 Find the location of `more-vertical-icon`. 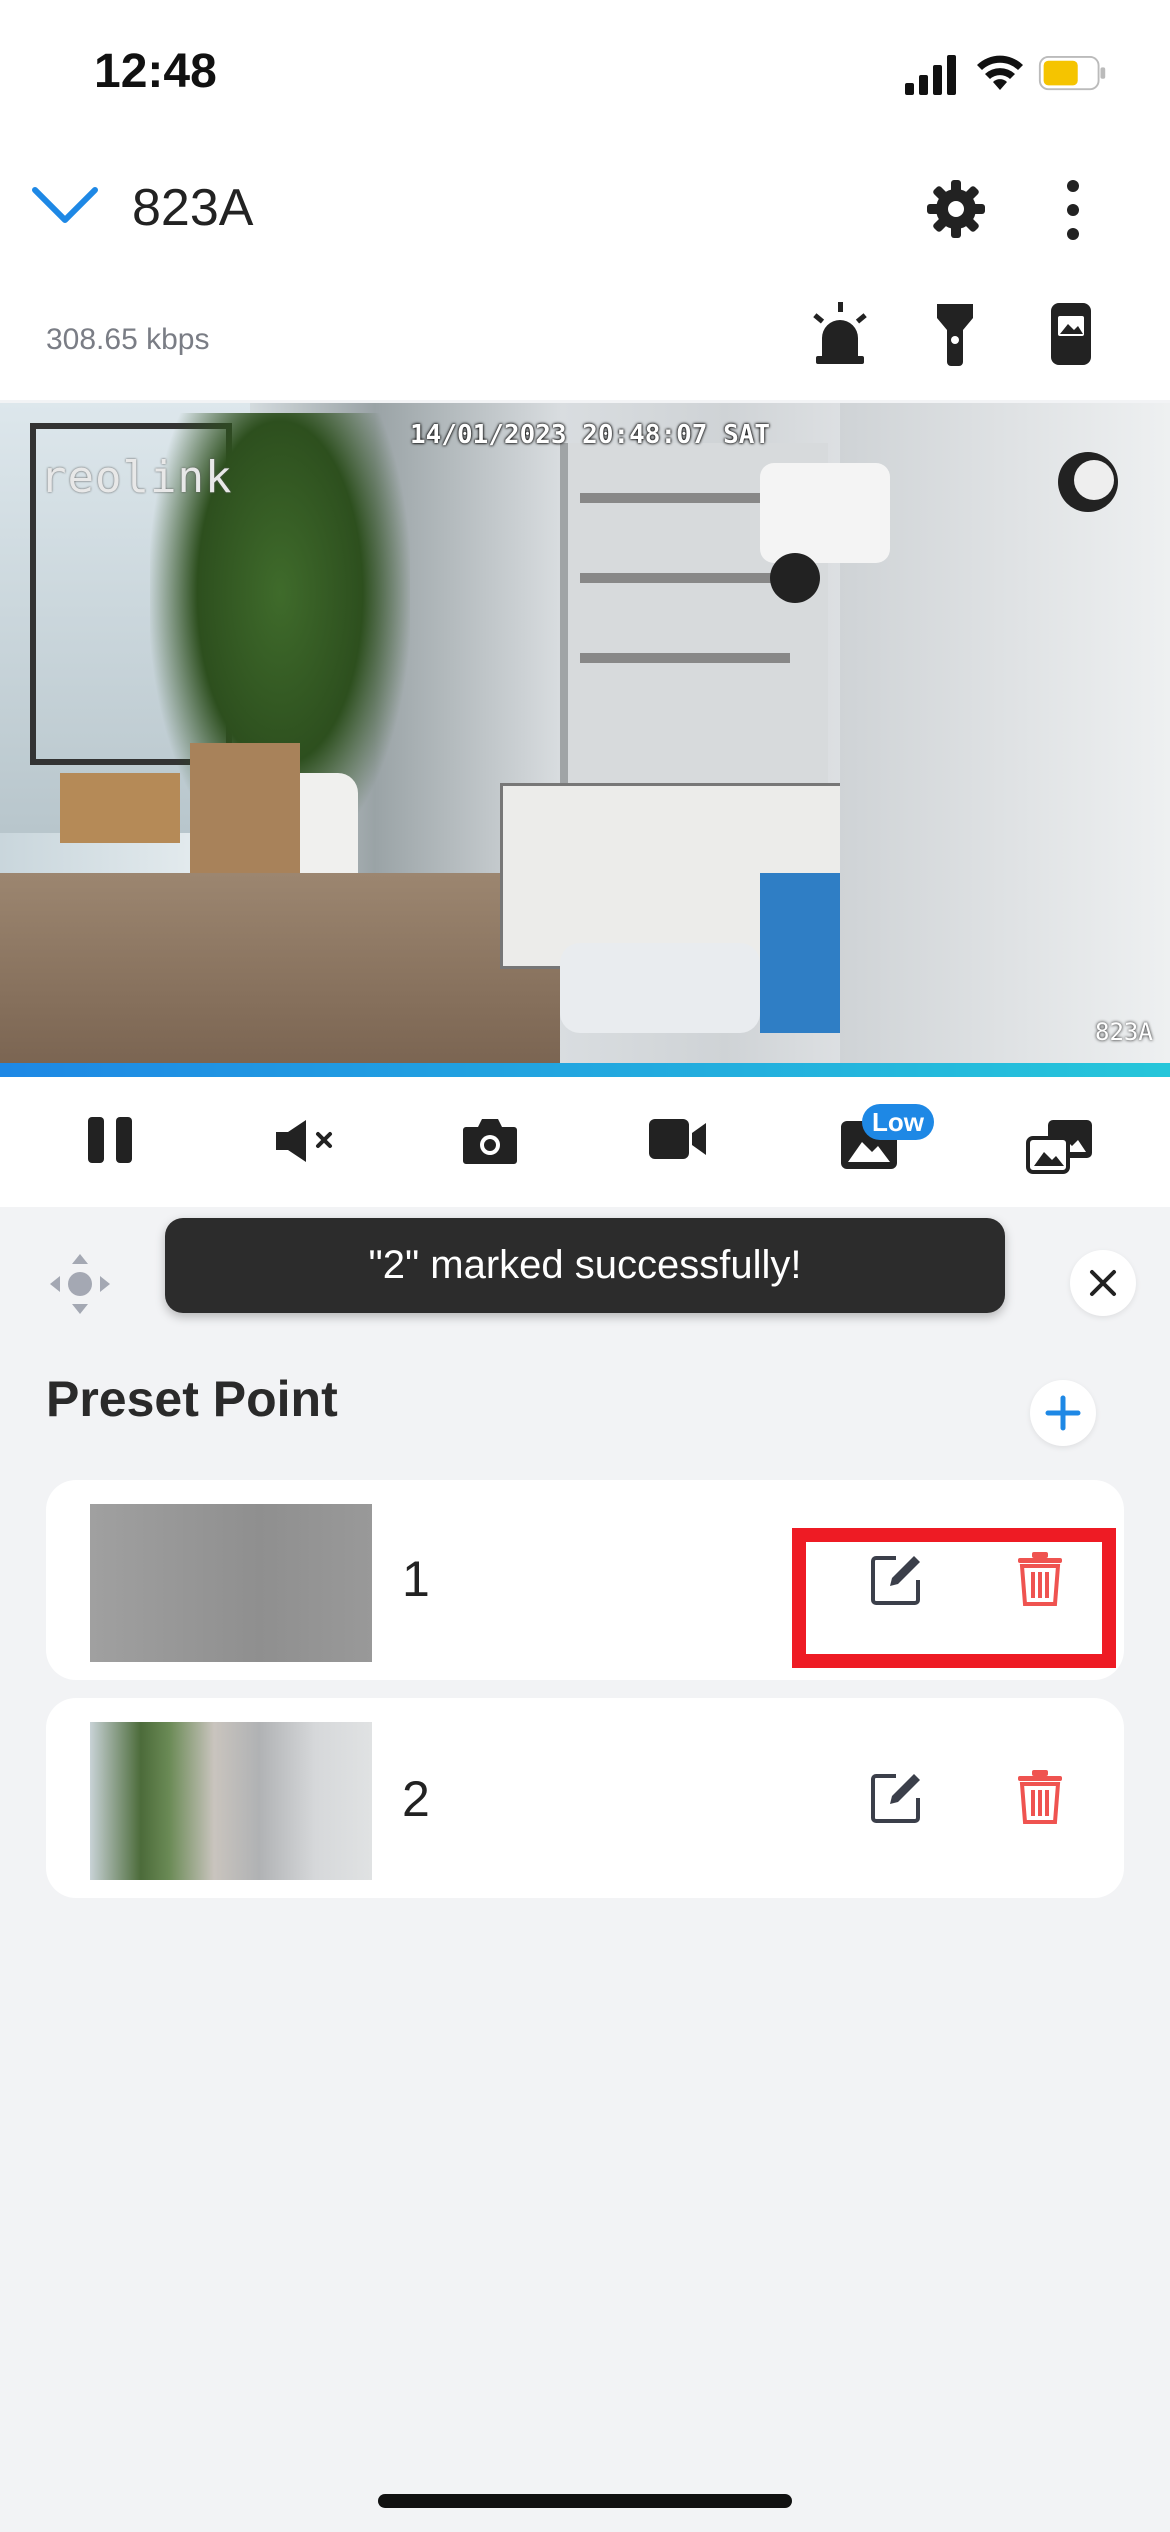

more-vertical-icon is located at coordinates (1073, 210).